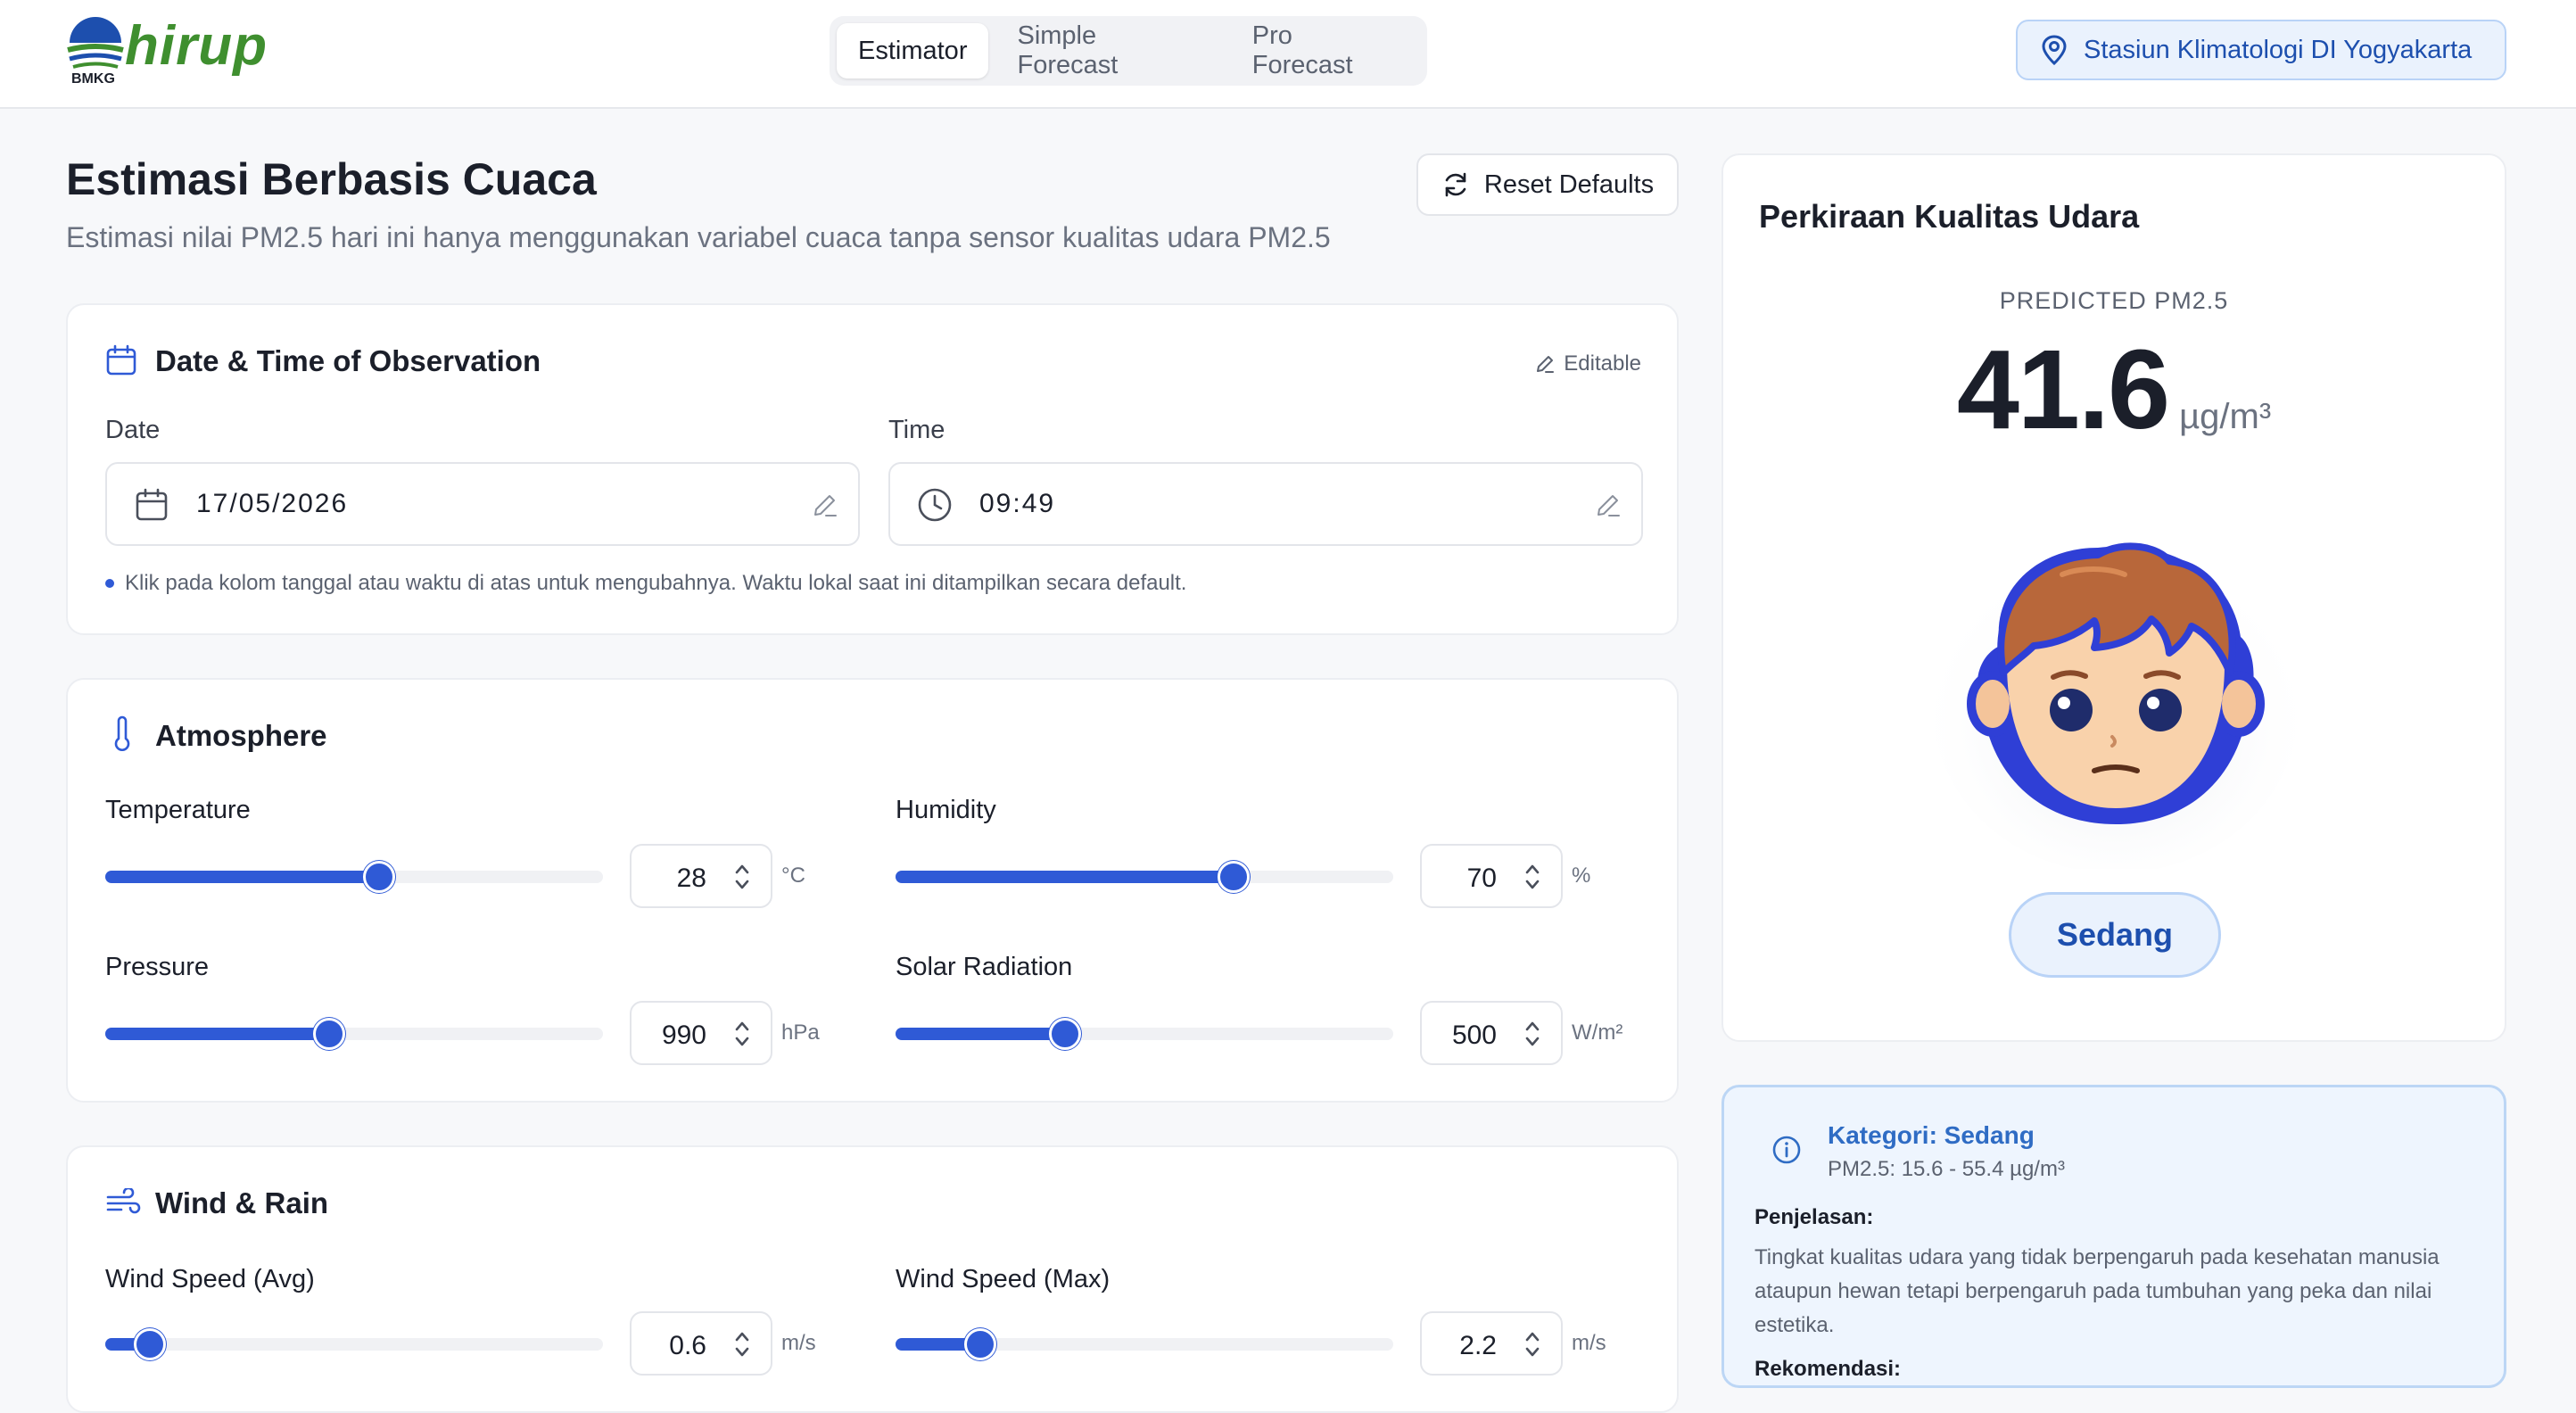 This screenshot has height=1413, width=2576. What do you see at coordinates (124, 1201) in the screenshot?
I see `wind-icon` at bounding box center [124, 1201].